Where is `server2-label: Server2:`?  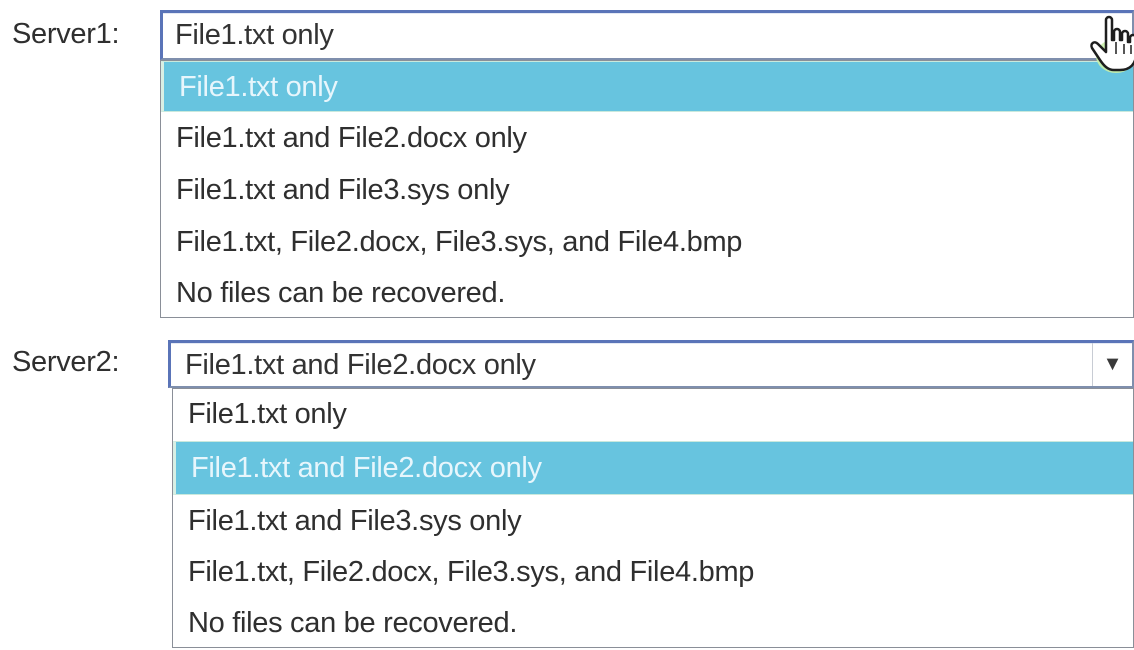 server2-label: Server2: is located at coordinates (66, 362).